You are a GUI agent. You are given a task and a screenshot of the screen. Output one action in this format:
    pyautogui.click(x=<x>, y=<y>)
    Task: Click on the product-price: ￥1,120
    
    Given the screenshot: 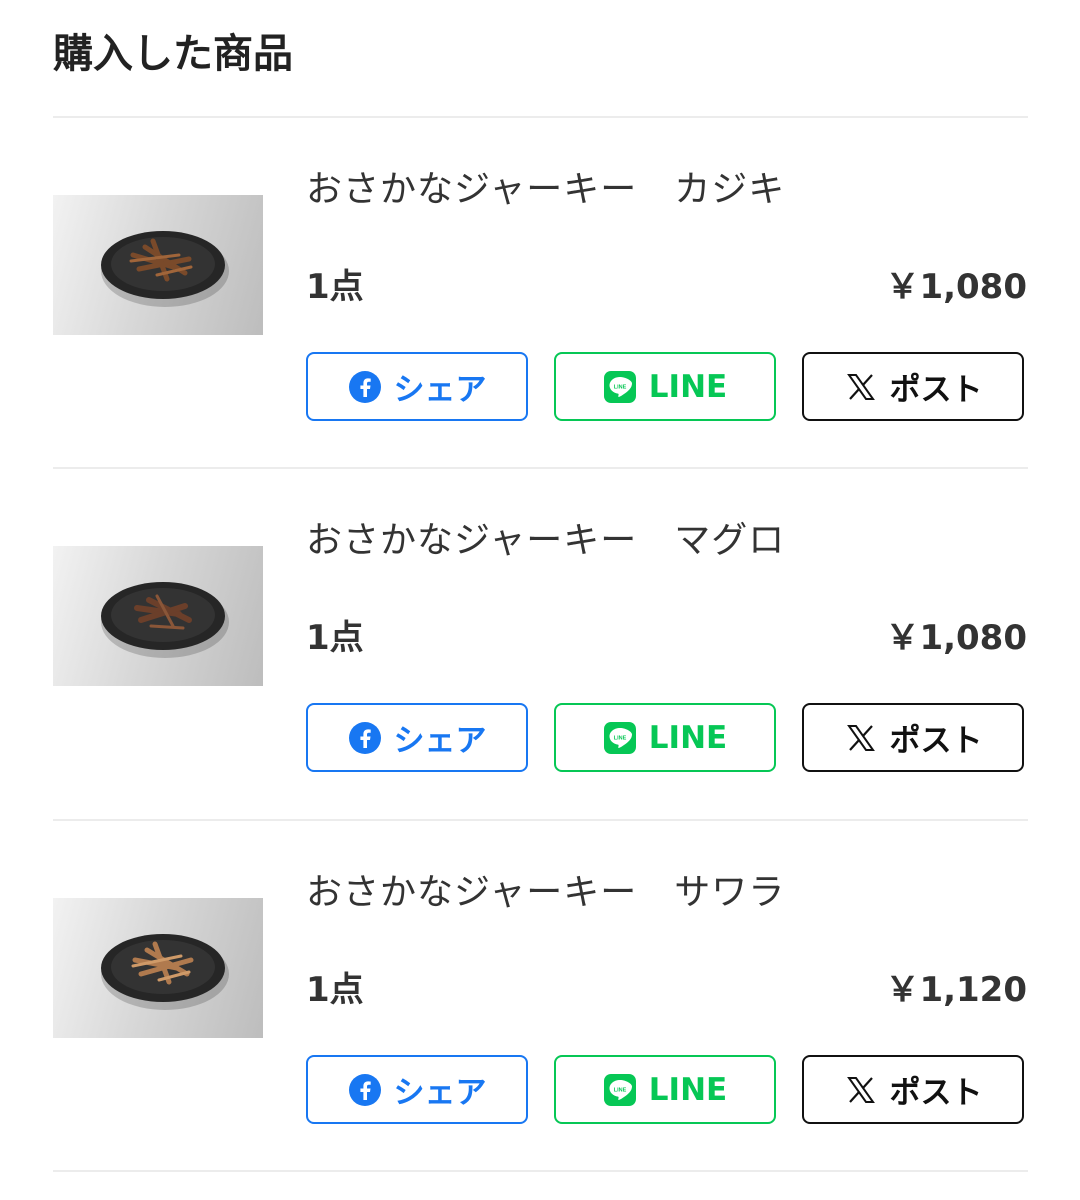 What is the action you would take?
    pyautogui.click(x=956, y=990)
    